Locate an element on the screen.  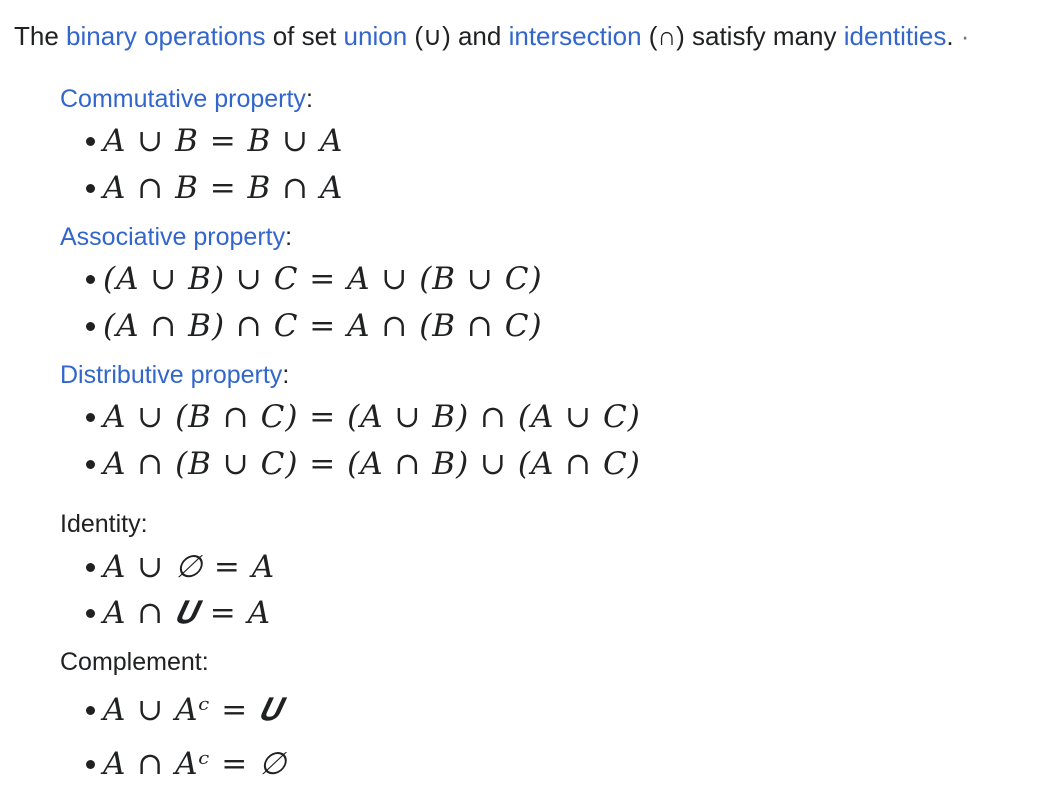
formula: A ∪ Aᶜ = 𝑼 is located at coordinates (193, 709).